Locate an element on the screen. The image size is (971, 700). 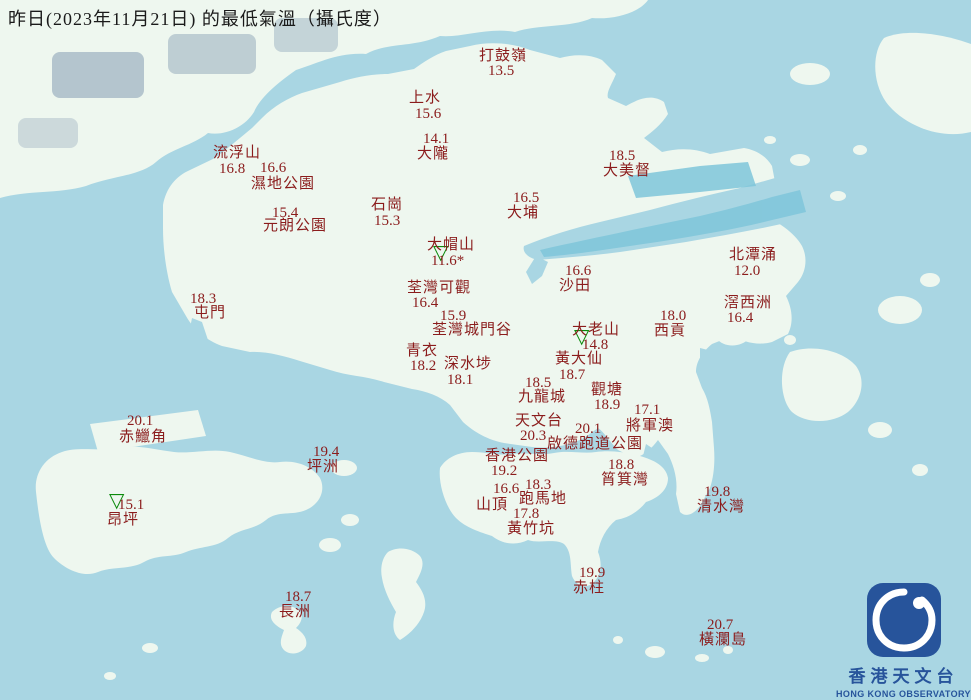
station-temp: 15.3 is located at coordinates (387, 221).